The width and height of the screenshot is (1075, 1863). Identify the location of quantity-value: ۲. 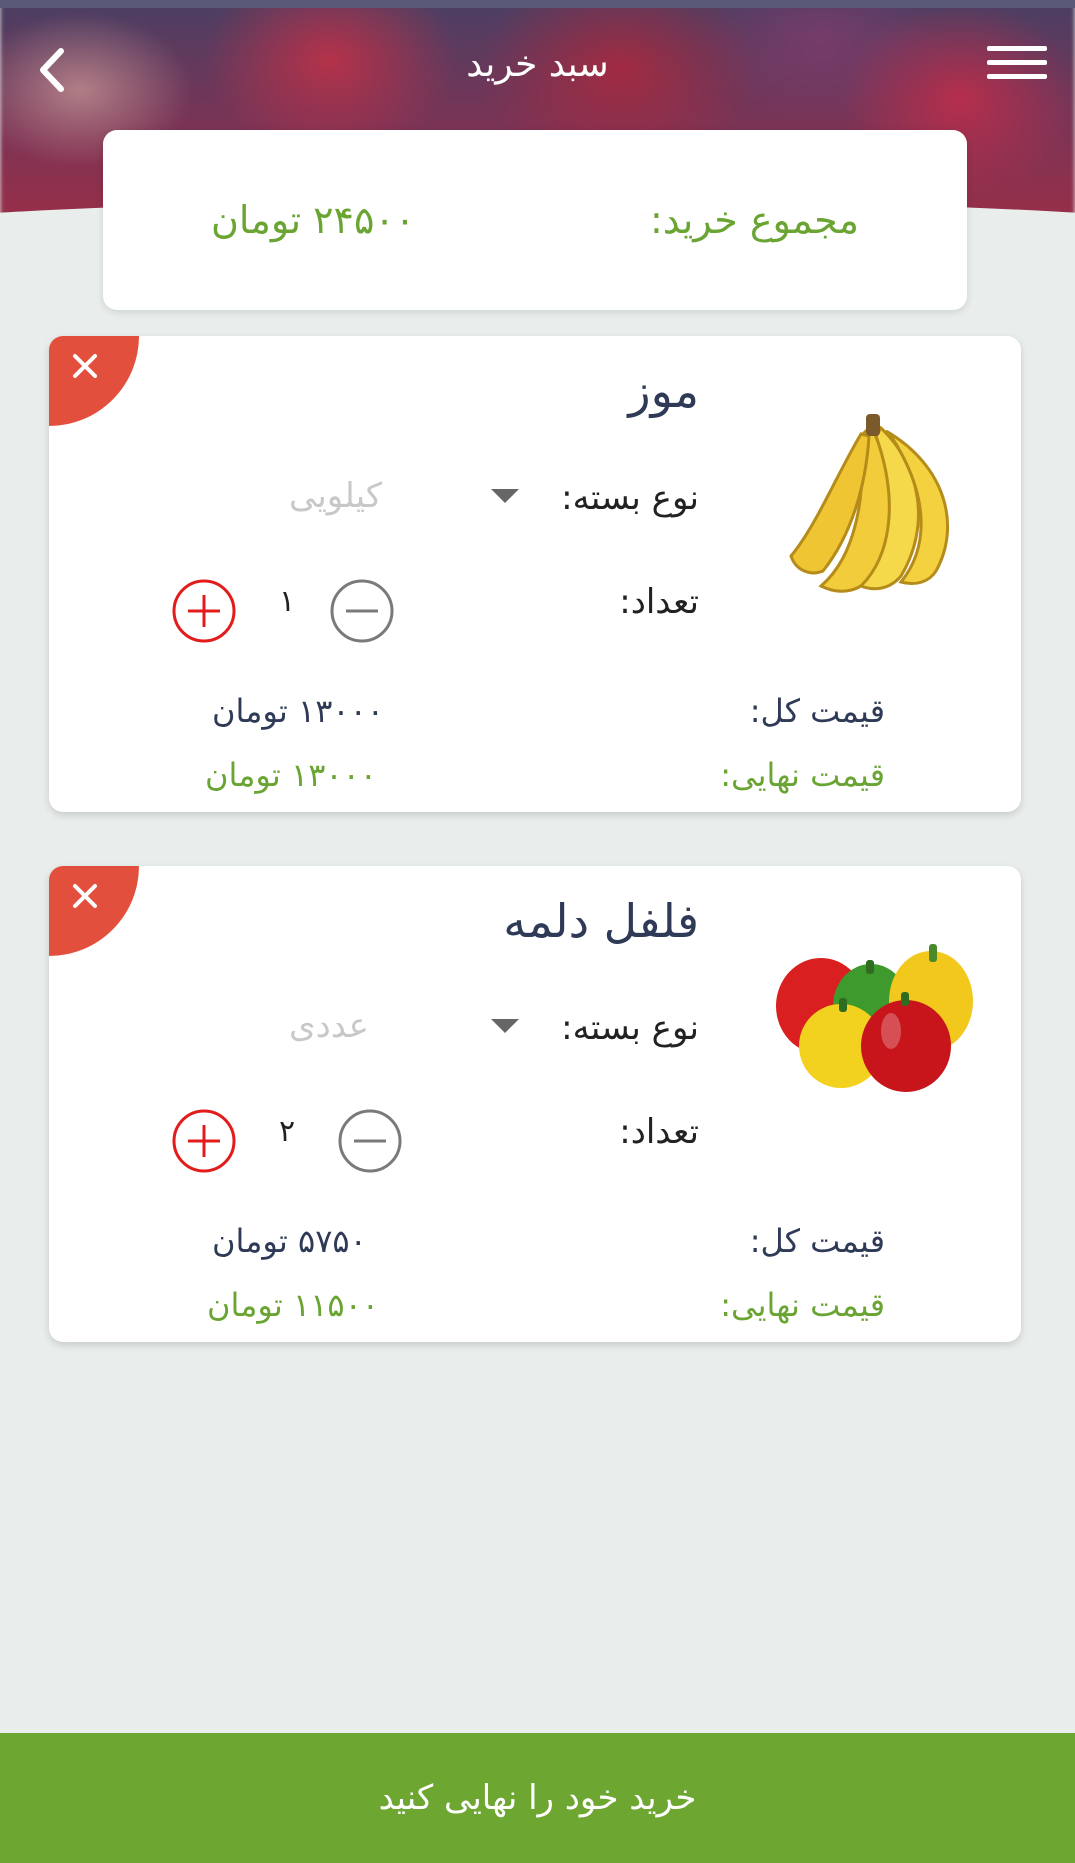
(287, 1131).